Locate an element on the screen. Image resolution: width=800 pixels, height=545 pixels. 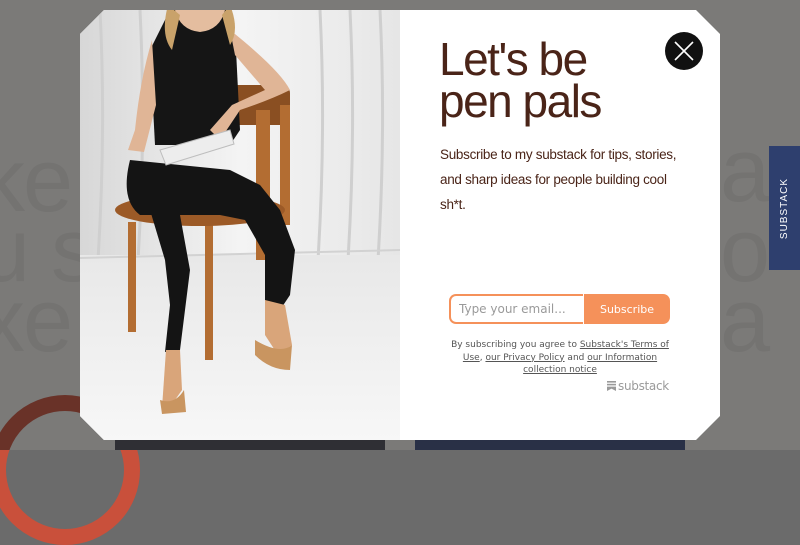
subtitle-line: and sharp ideas for people building cool is located at coordinates (553, 179).